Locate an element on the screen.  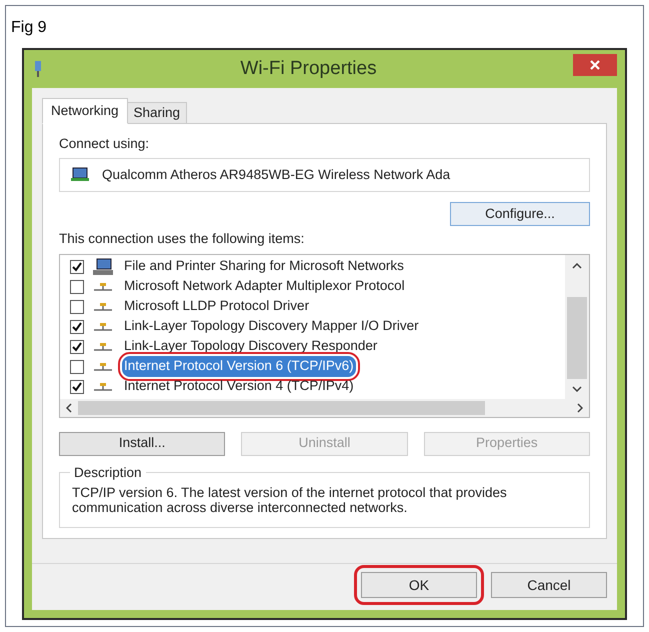
scroll-right-icon is located at coordinates (580, 407).